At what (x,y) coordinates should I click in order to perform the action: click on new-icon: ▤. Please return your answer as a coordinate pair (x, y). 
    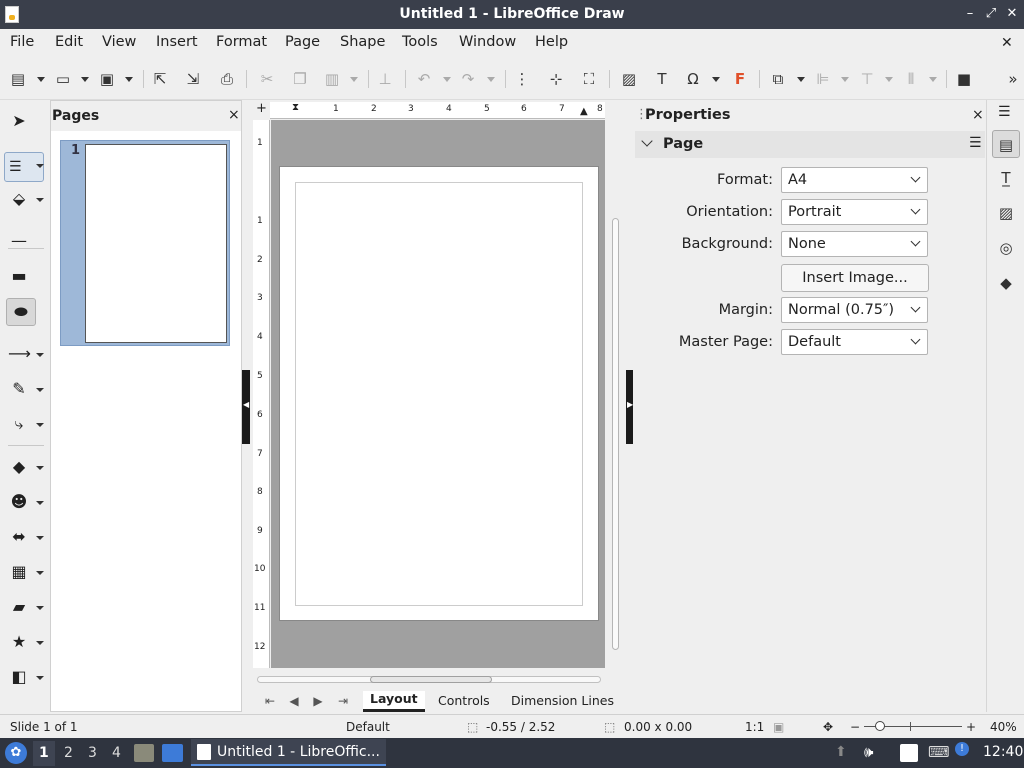
    Looking at the image, I should click on (18, 79).